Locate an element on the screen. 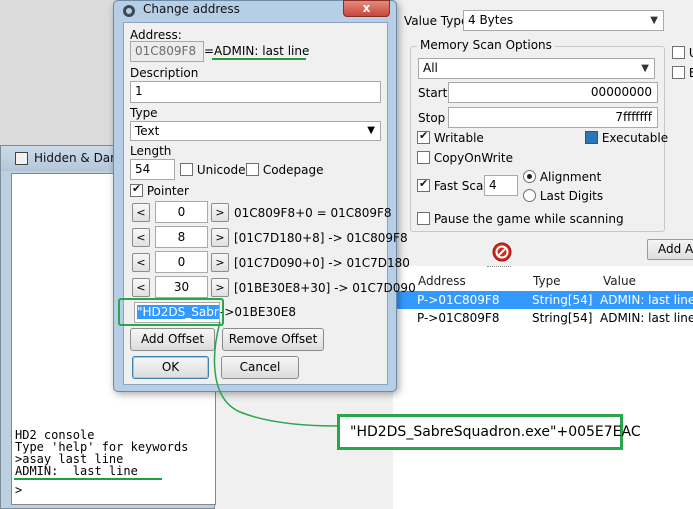  memory-scan-options-title: Memory Scan Options is located at coordinates (486, 45).